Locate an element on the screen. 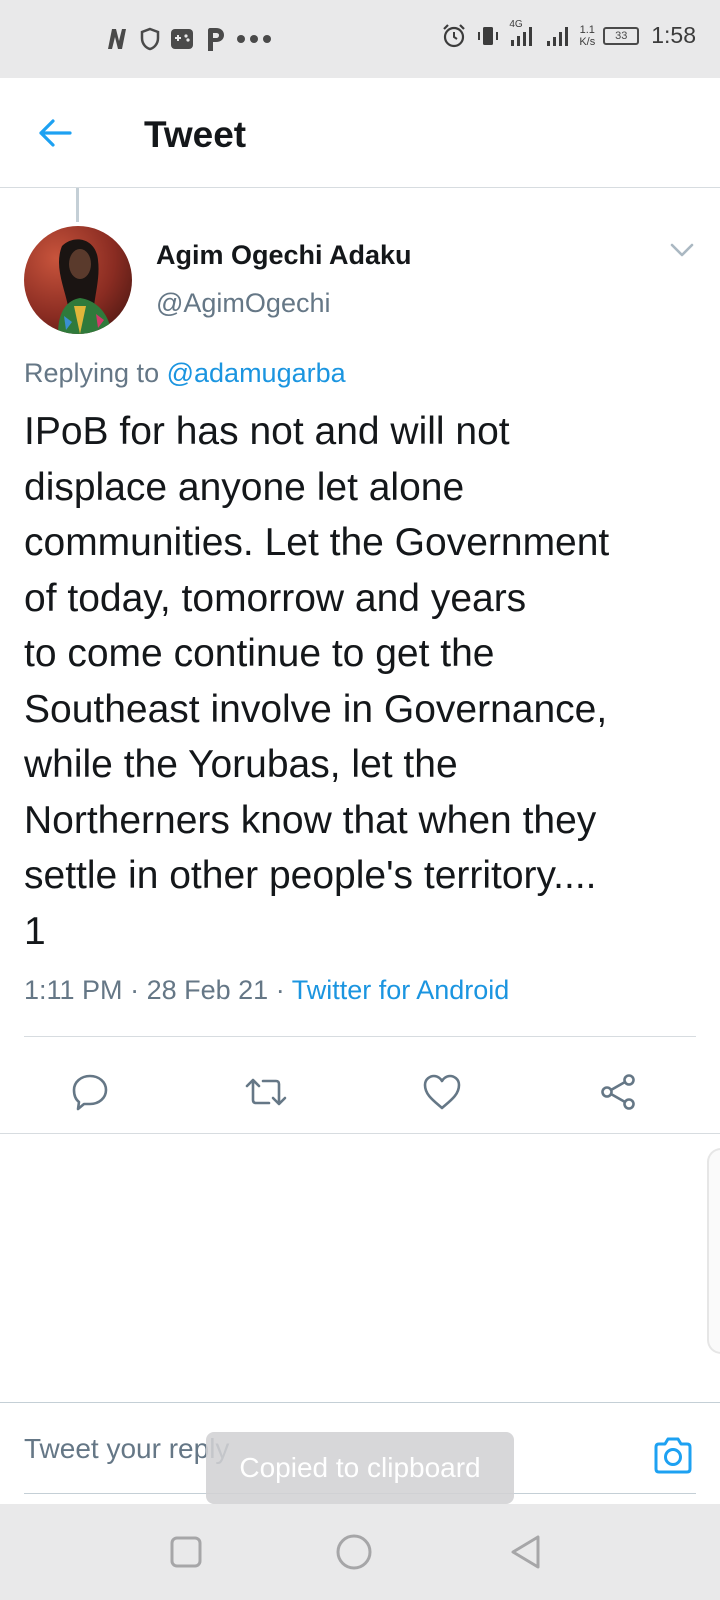 Image resolution: width=720 pixels, height=1600 pixels. camera-button is located at coordinates (673, 1456).